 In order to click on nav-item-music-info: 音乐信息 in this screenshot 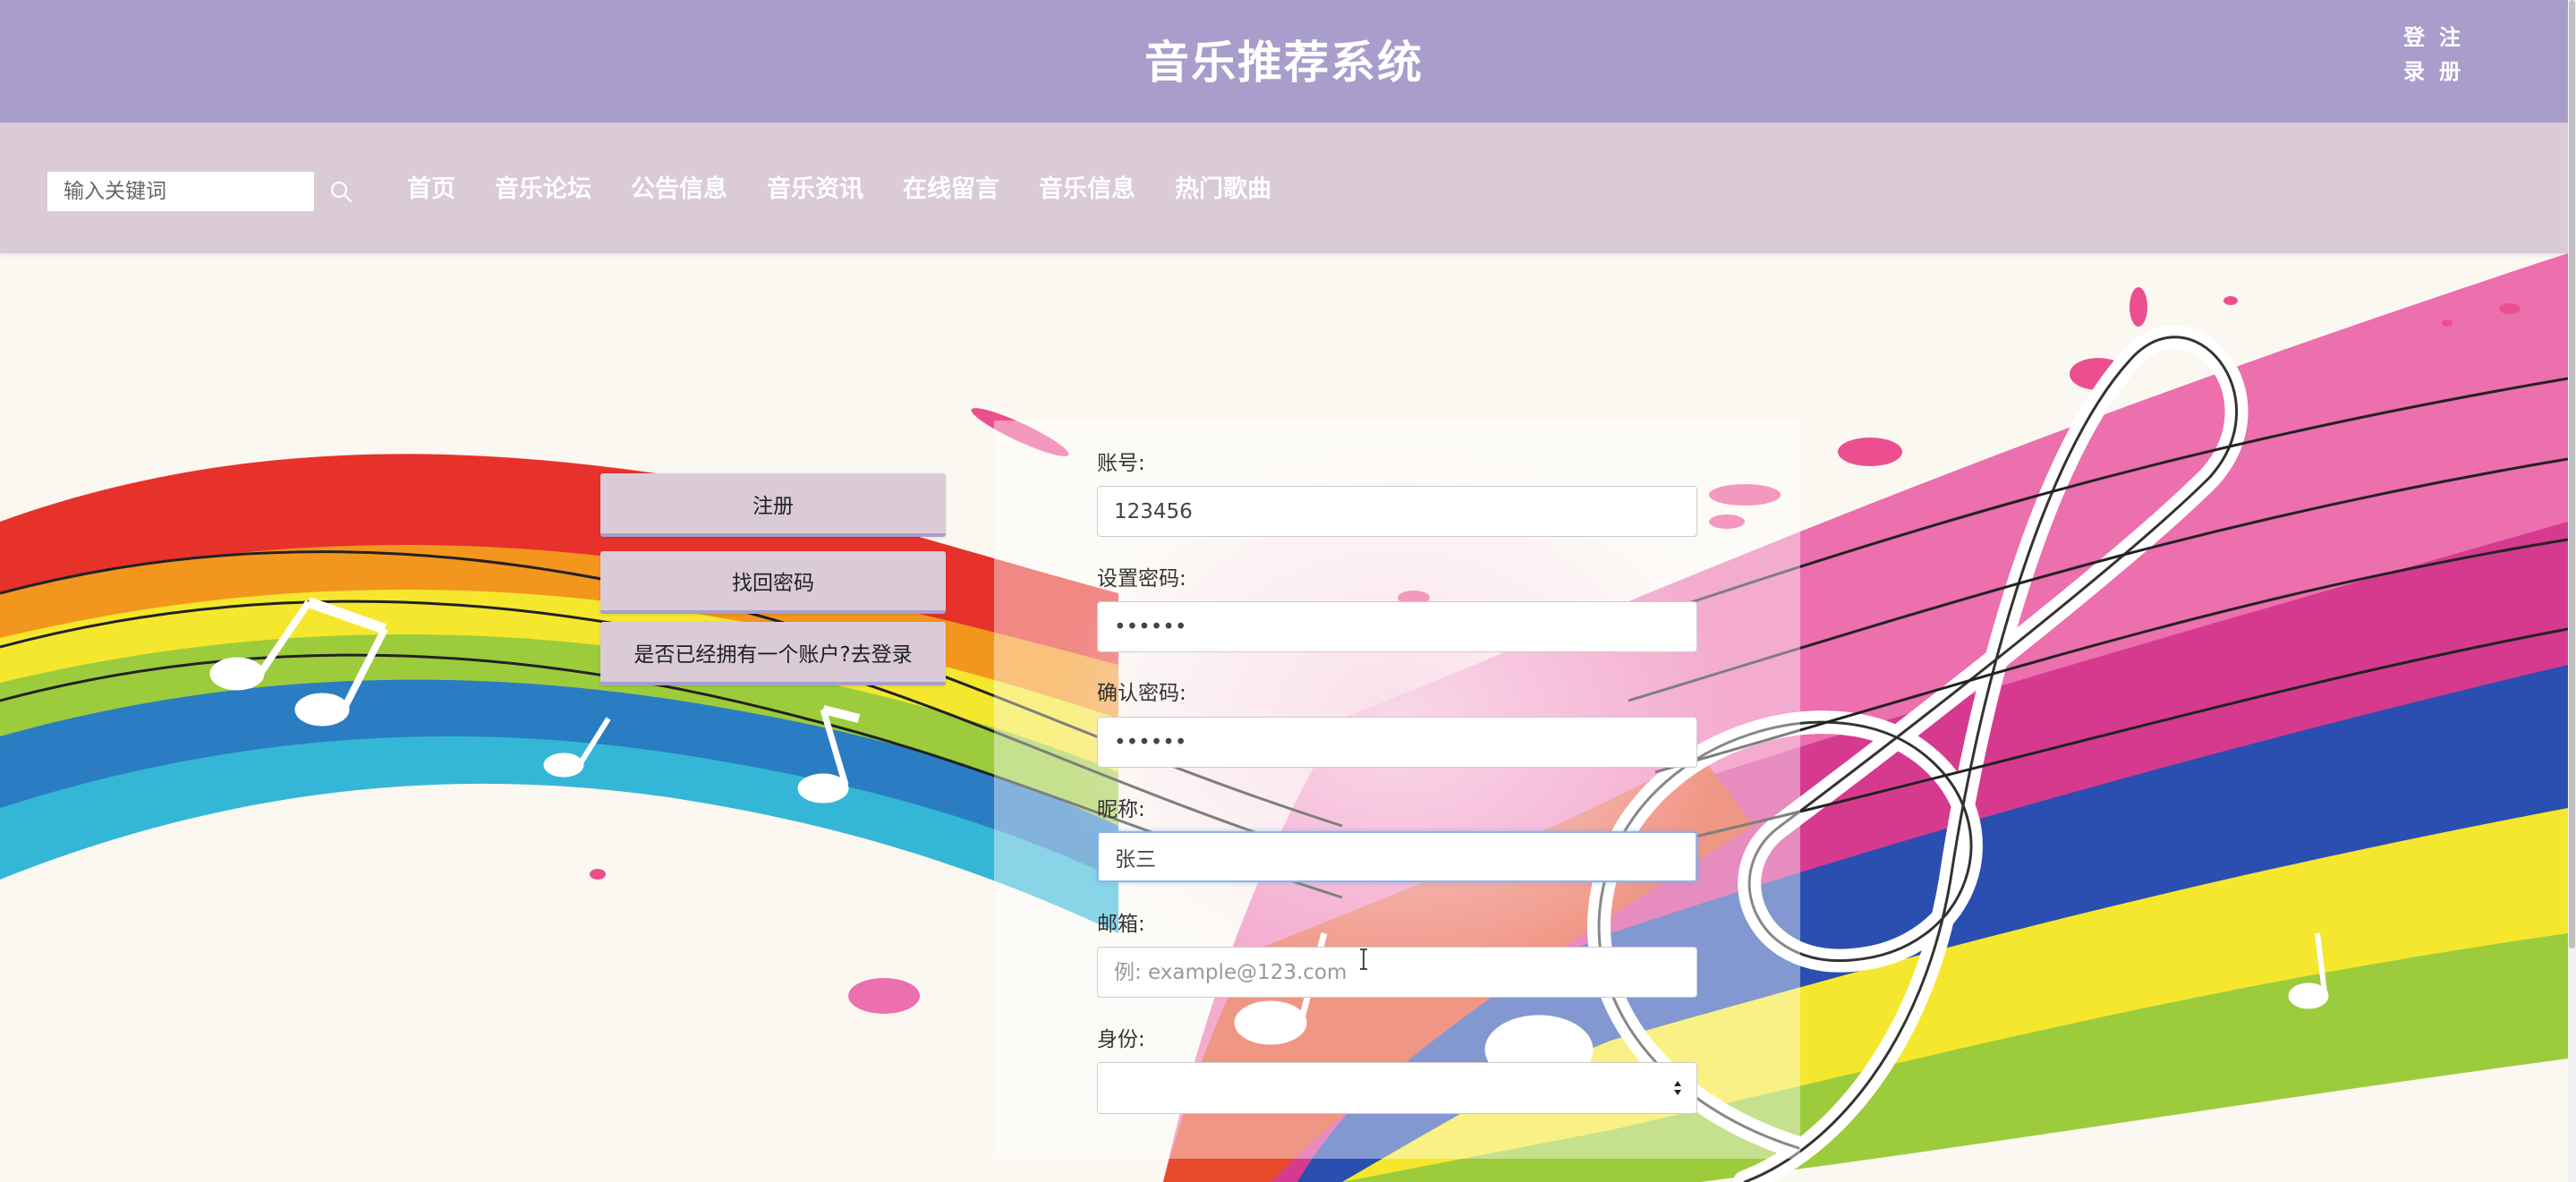, I will do `click(1087, 190)`.